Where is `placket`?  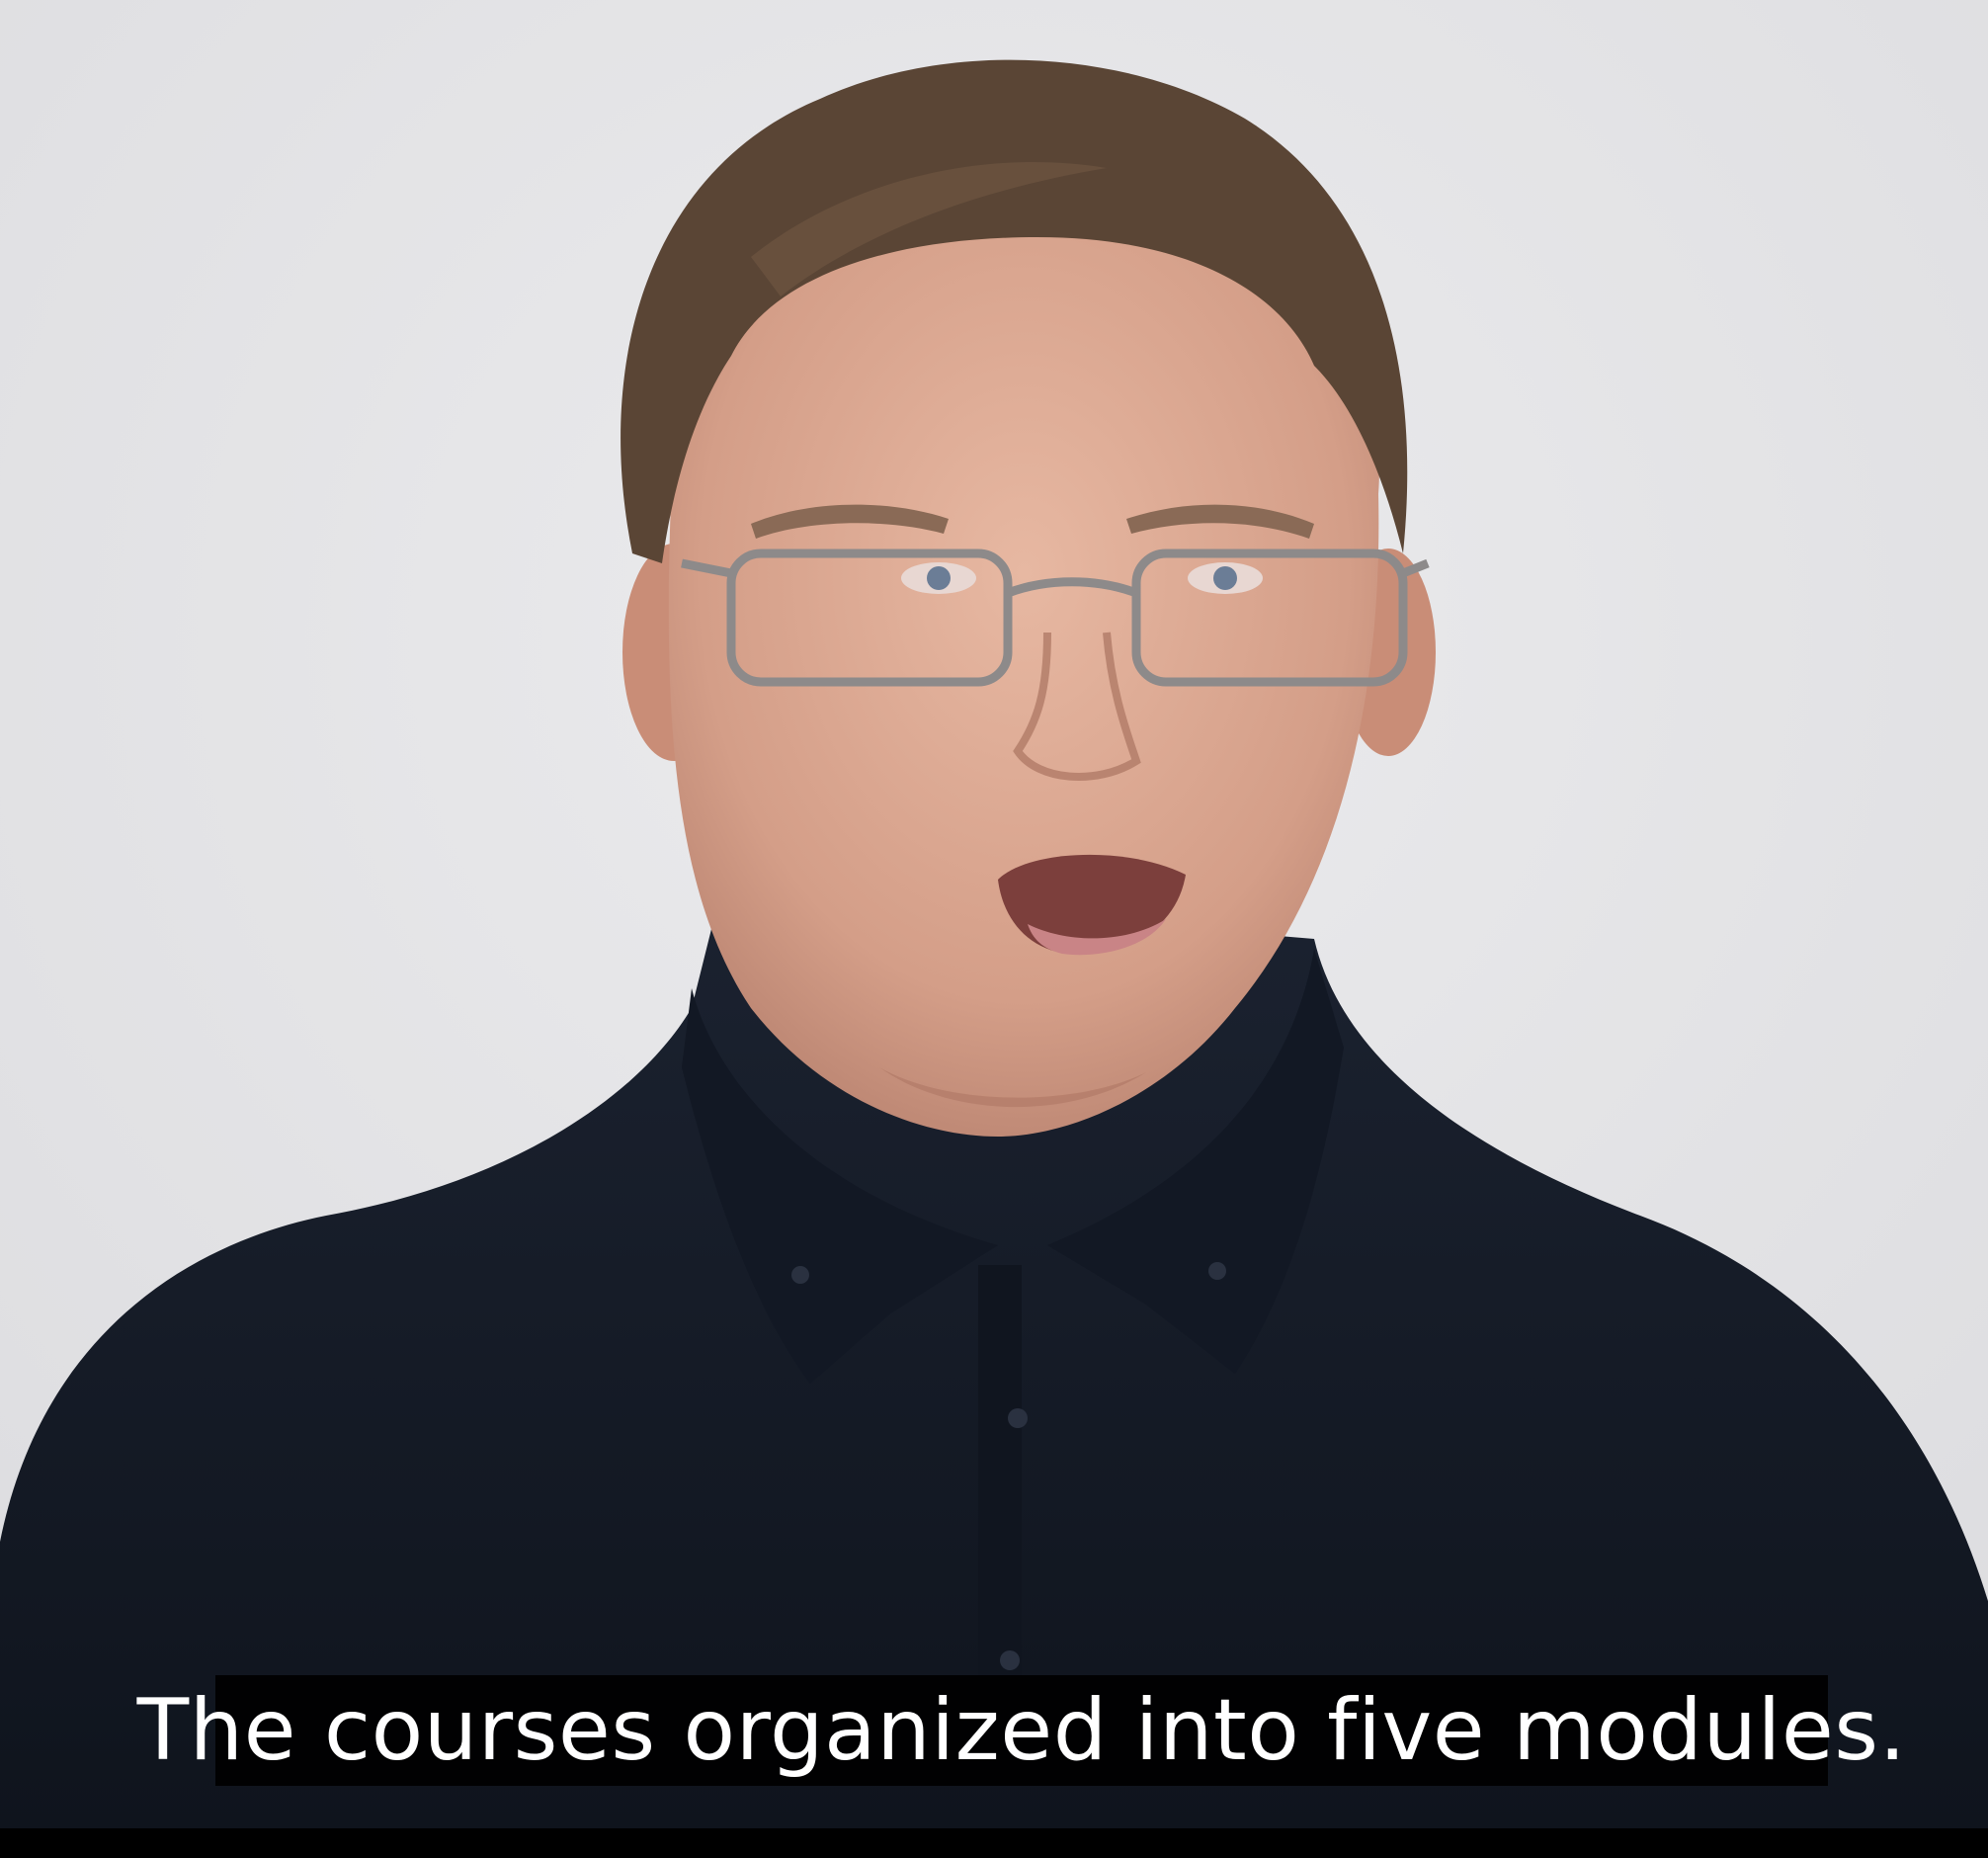 placket is located at coordinates (1000, 1483).